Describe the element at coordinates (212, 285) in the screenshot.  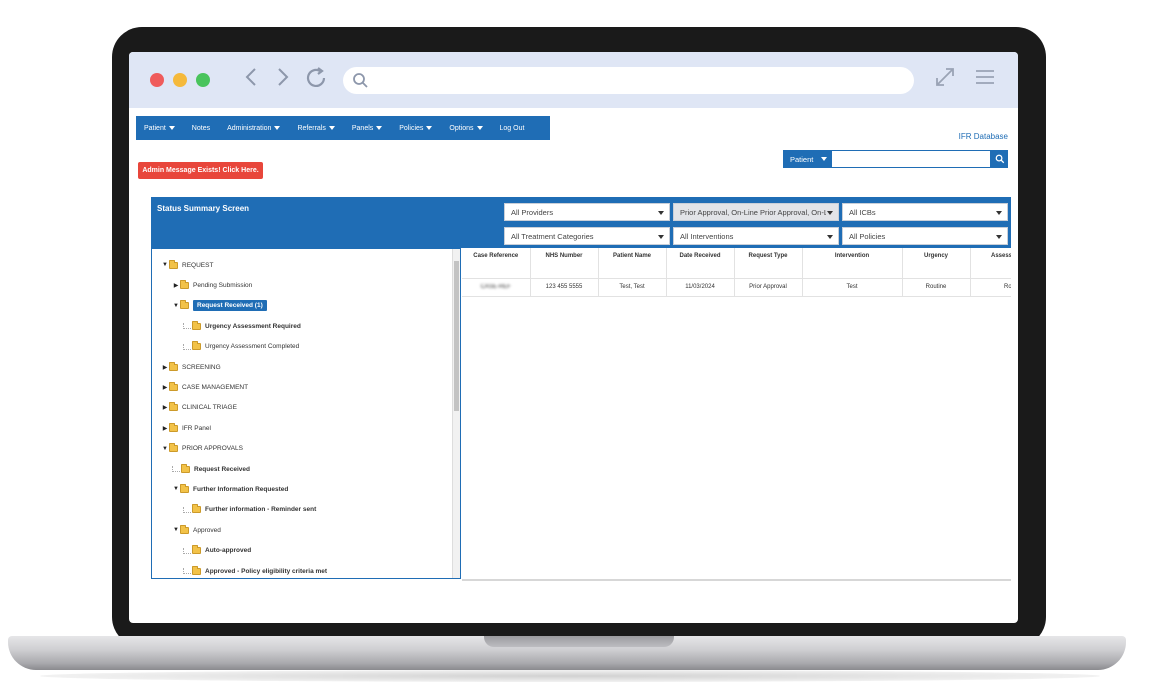
I see `tree-node: ▶ Pending Submission` at that location.